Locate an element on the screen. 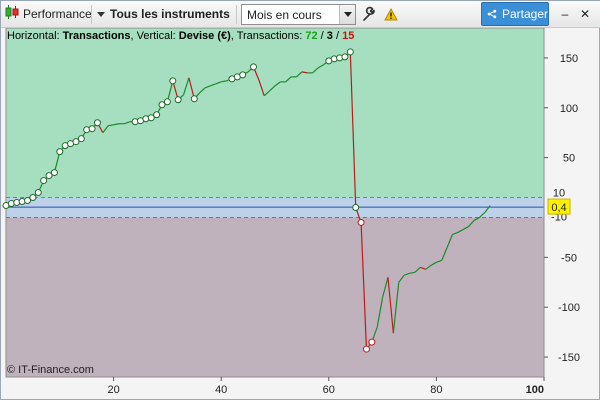 This screenshot has width=600, height=400. share-button: Partager is located at coordinates (515, 14).